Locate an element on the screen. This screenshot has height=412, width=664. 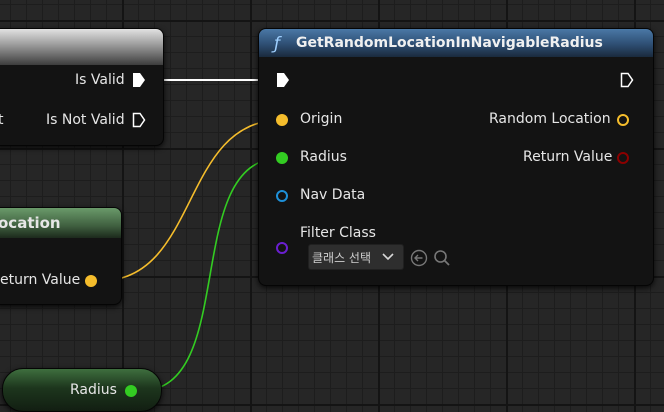
radius-pin-label: Radius is located at coordinates (323, 157).